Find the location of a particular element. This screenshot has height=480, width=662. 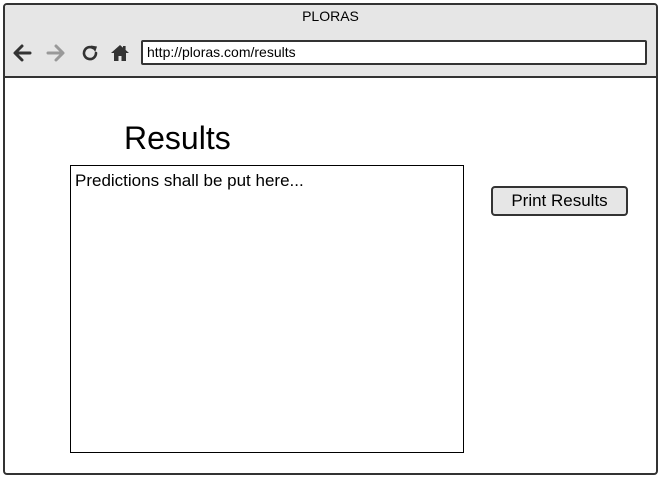

home-icon is located at coordinates (120, 53).